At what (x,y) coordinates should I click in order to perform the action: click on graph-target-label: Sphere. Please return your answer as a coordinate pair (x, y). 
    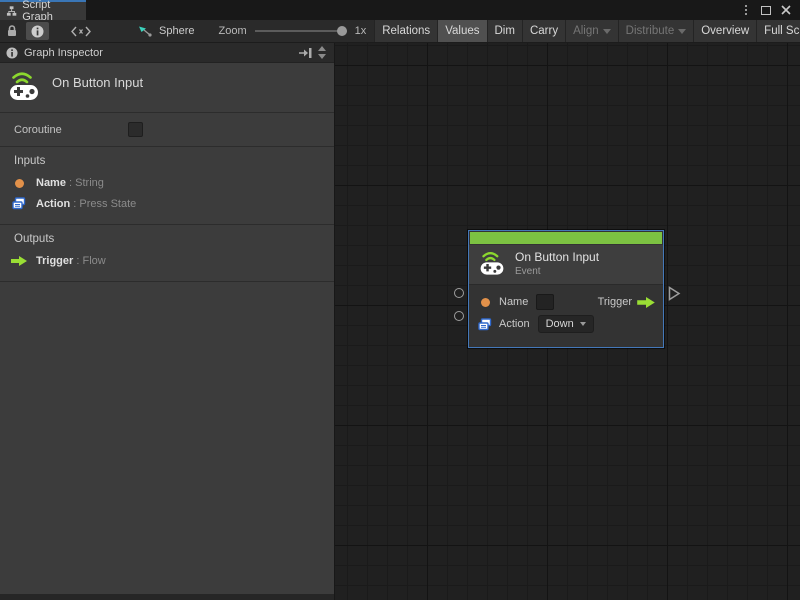
    Looking at the image, I should click on (177, 31).